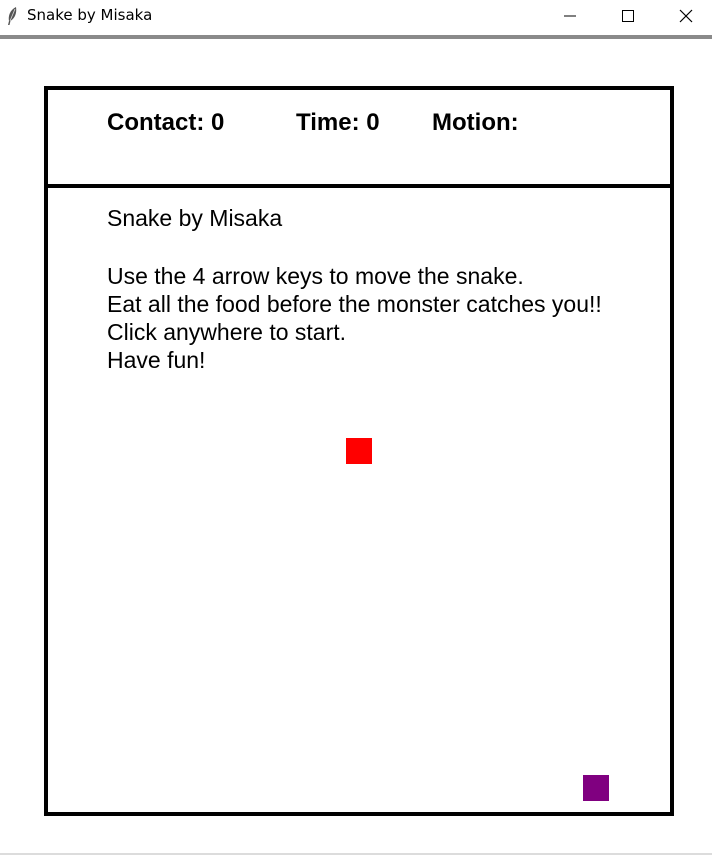 This screenshot has height=855, width=712. Describe the element at coordinates (356, 17) in the screenshot. I see `title-bar: Snake by Misaka` at that location.